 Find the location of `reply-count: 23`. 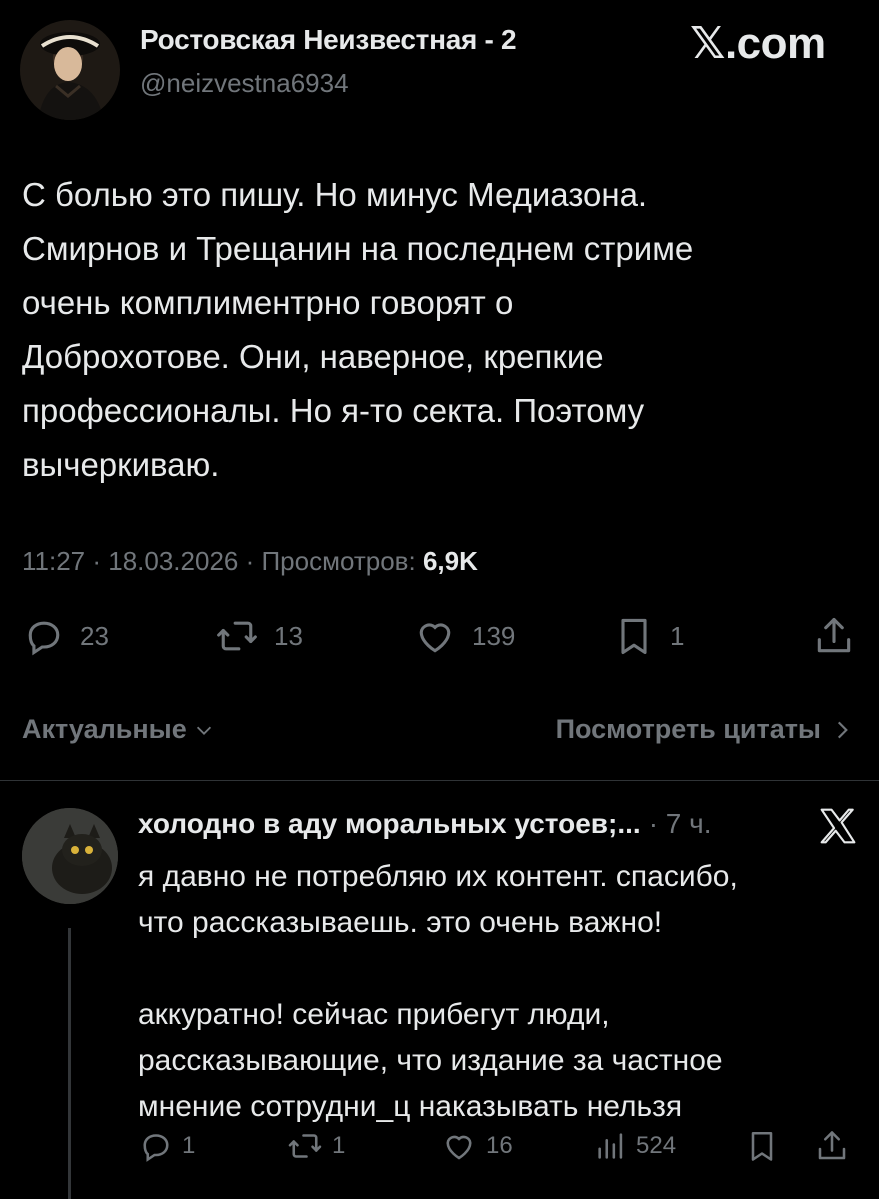

reply-count: 23 is located at coordinates (94, 635).